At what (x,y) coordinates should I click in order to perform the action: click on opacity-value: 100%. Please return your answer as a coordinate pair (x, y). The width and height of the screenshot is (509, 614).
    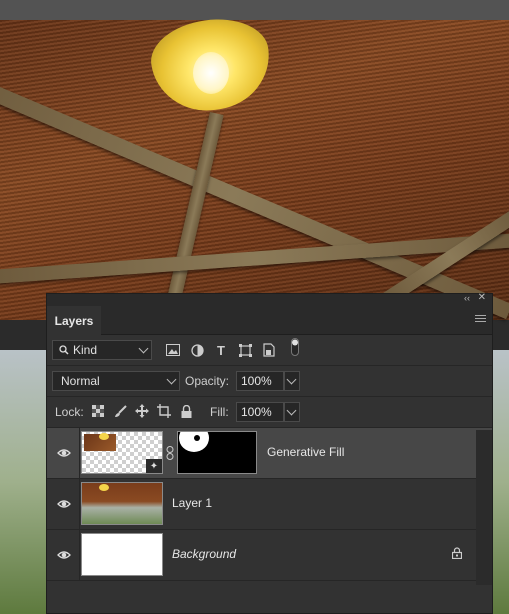
    Looking at the image, I should click on (256, 381).